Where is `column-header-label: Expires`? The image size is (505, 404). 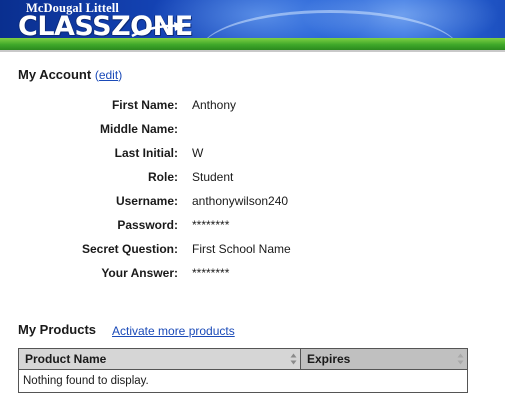 column-header-label: Expires is located at coordinates (329, 359).